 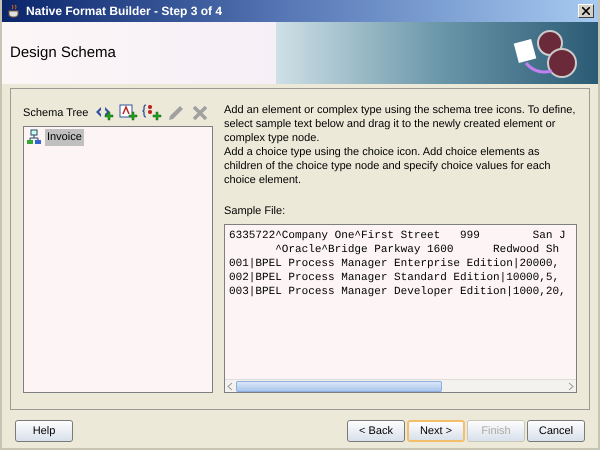 I want to click on dialog-button: Cancel, so click(x=556, y=431).